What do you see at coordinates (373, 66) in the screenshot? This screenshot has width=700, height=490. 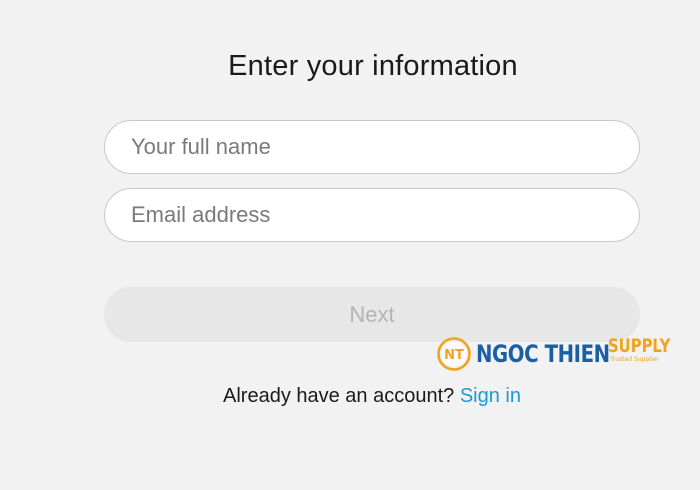 I see `page-title: Enter your information` at bounding box center [373, 66].